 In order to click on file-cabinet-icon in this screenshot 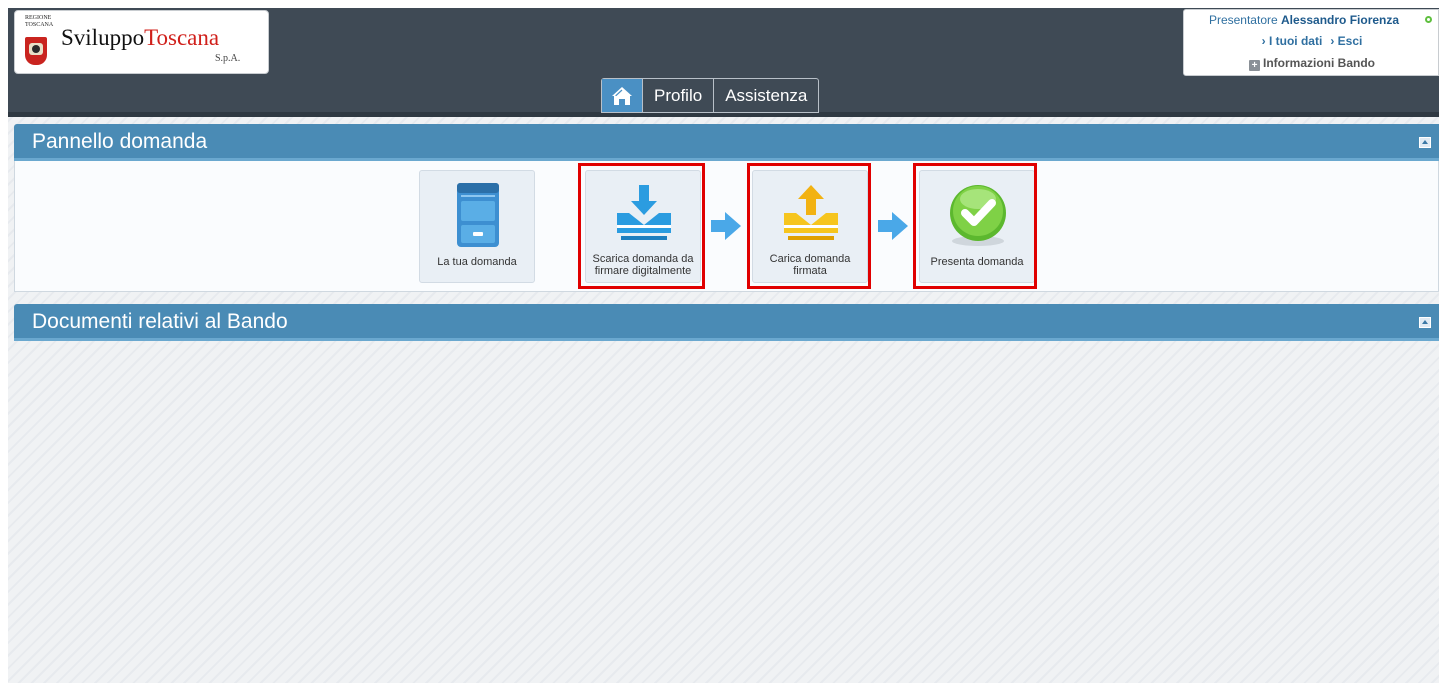, I will do `click(478, 215)`.